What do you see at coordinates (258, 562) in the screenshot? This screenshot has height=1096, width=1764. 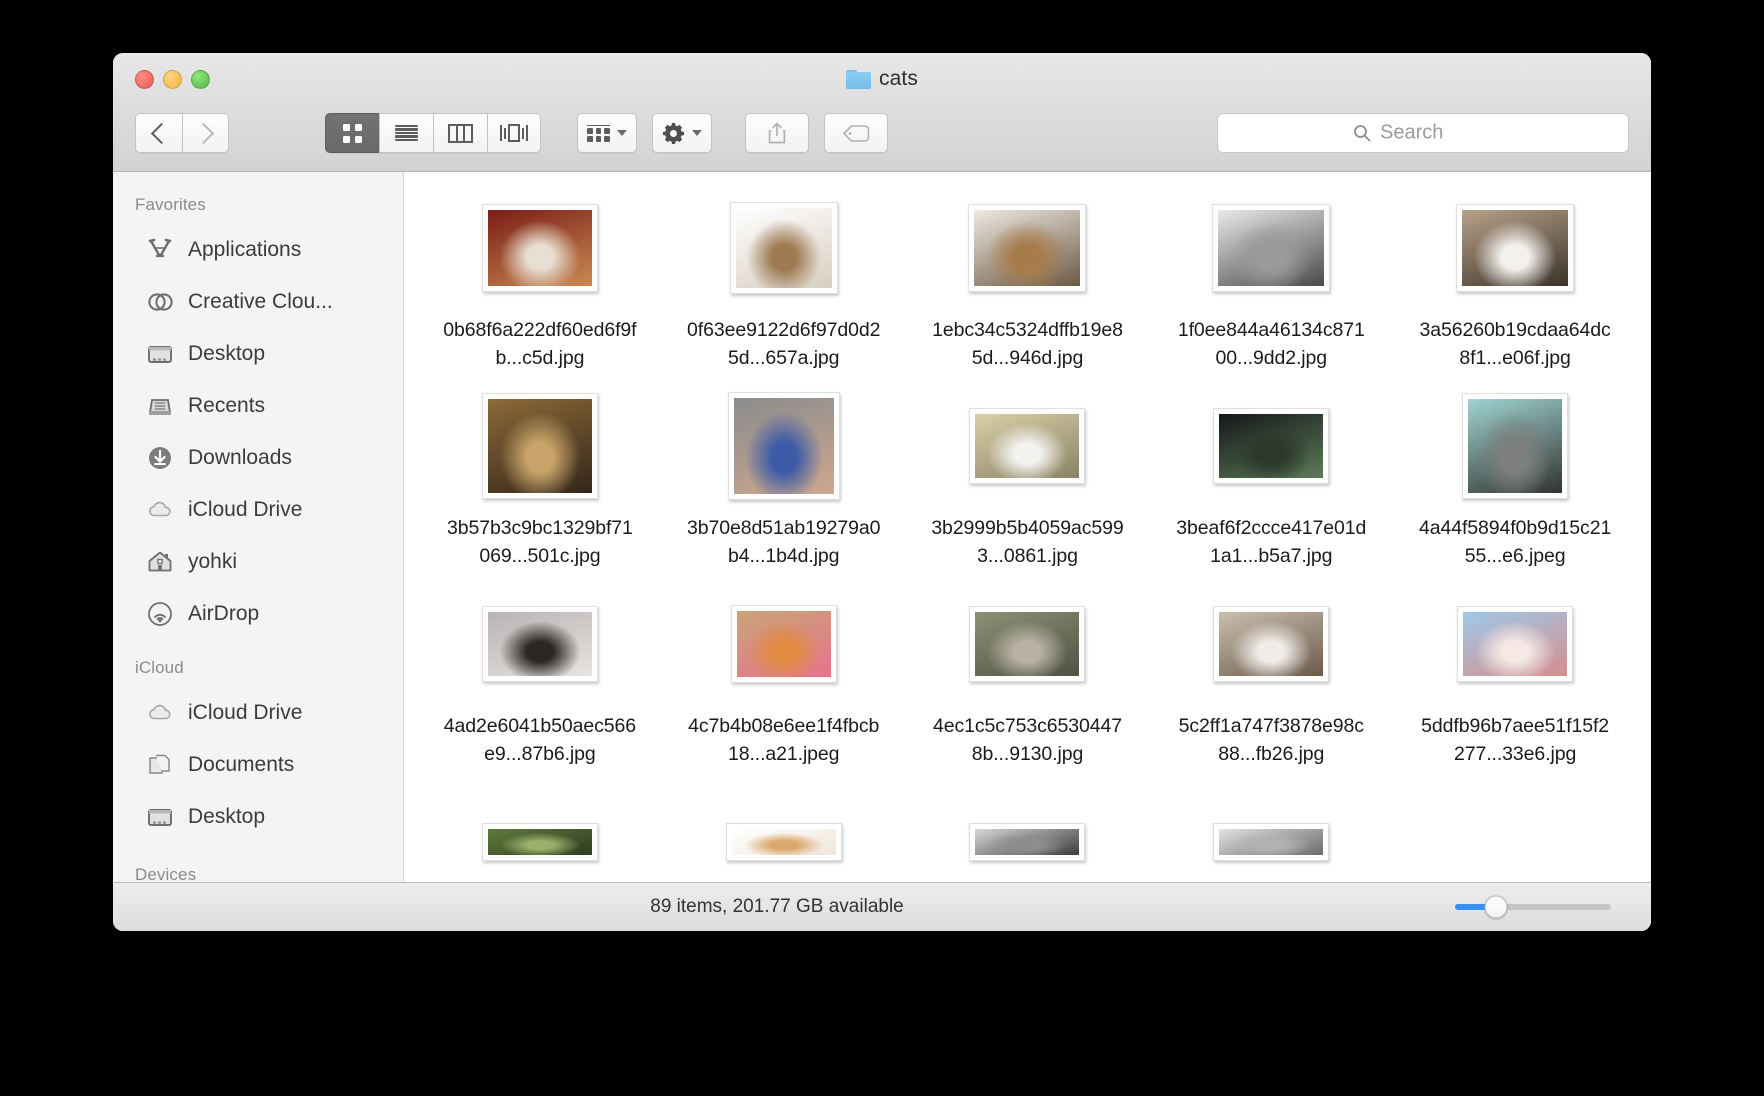 I see `sidebar-item-home: yohki` at bounding box center [258, 562].